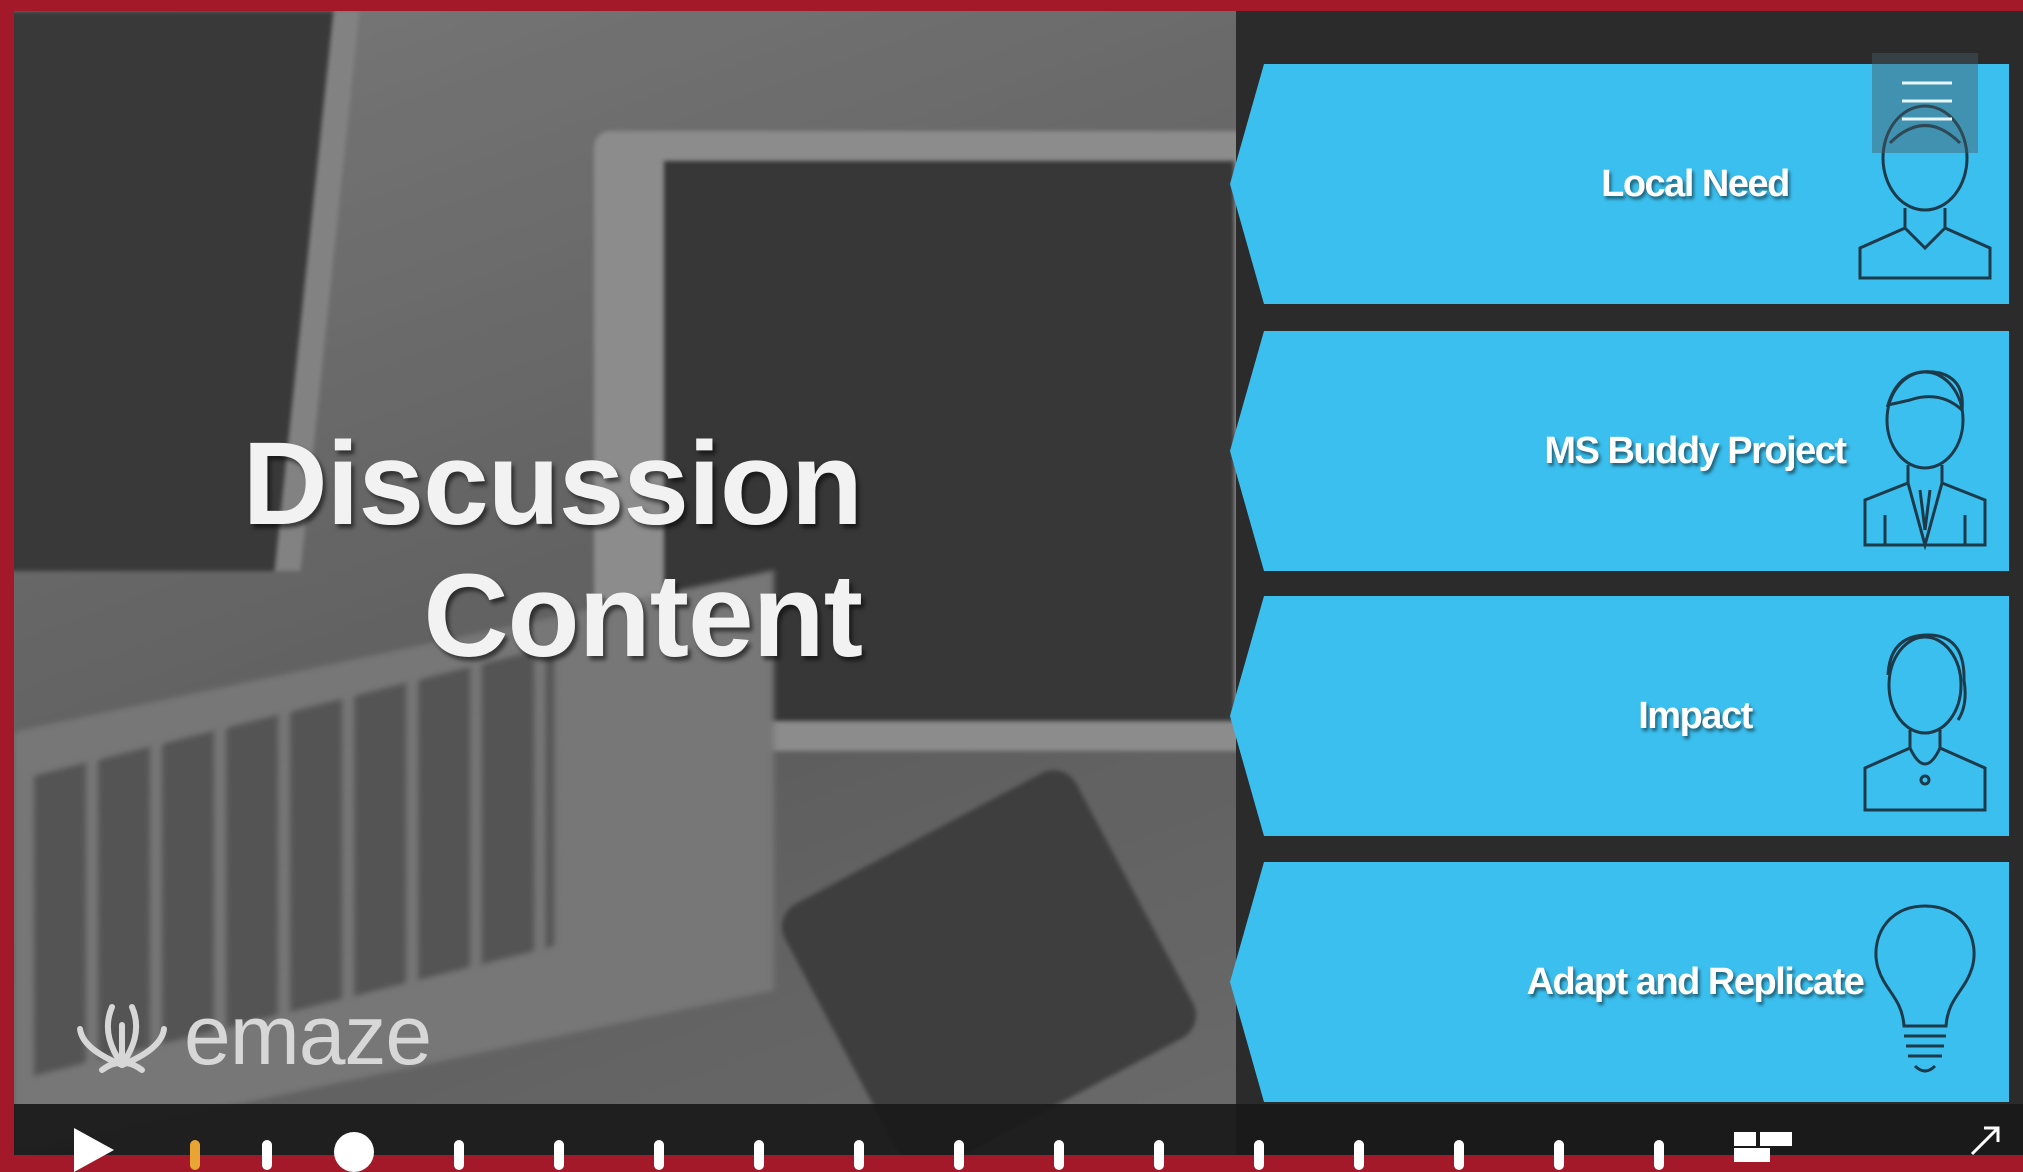 Image resolution: width=2023 pixels, height=1172 pixels. I want to click on slide-title: Discussion Content, so click(506, 550).